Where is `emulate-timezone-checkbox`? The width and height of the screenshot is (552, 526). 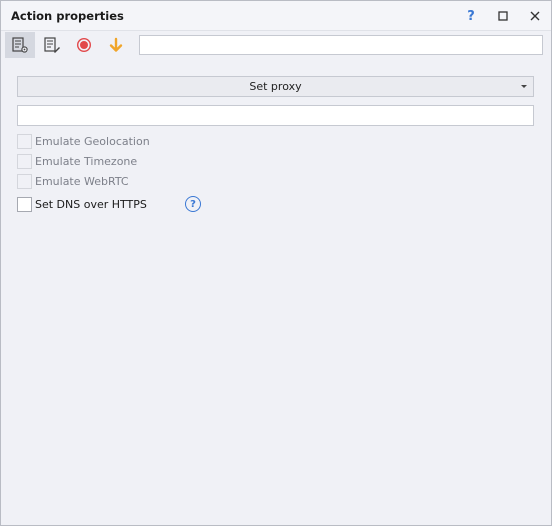 emulate-timezone-checkbox is located at coordinates (24, 161).